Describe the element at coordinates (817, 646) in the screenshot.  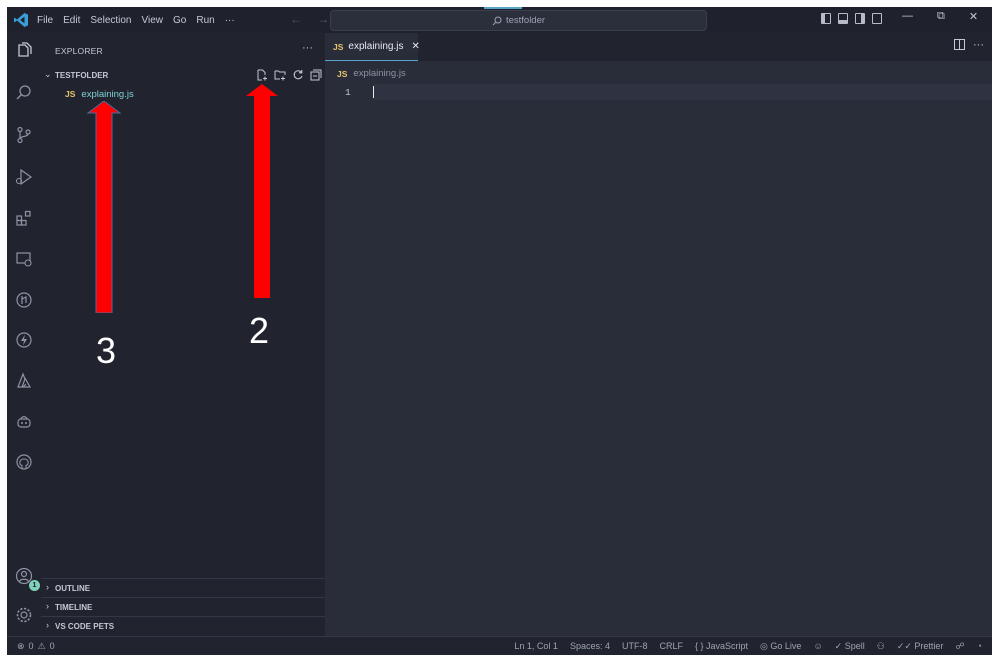
I see `copilot-status-icon: ☺` at that location.